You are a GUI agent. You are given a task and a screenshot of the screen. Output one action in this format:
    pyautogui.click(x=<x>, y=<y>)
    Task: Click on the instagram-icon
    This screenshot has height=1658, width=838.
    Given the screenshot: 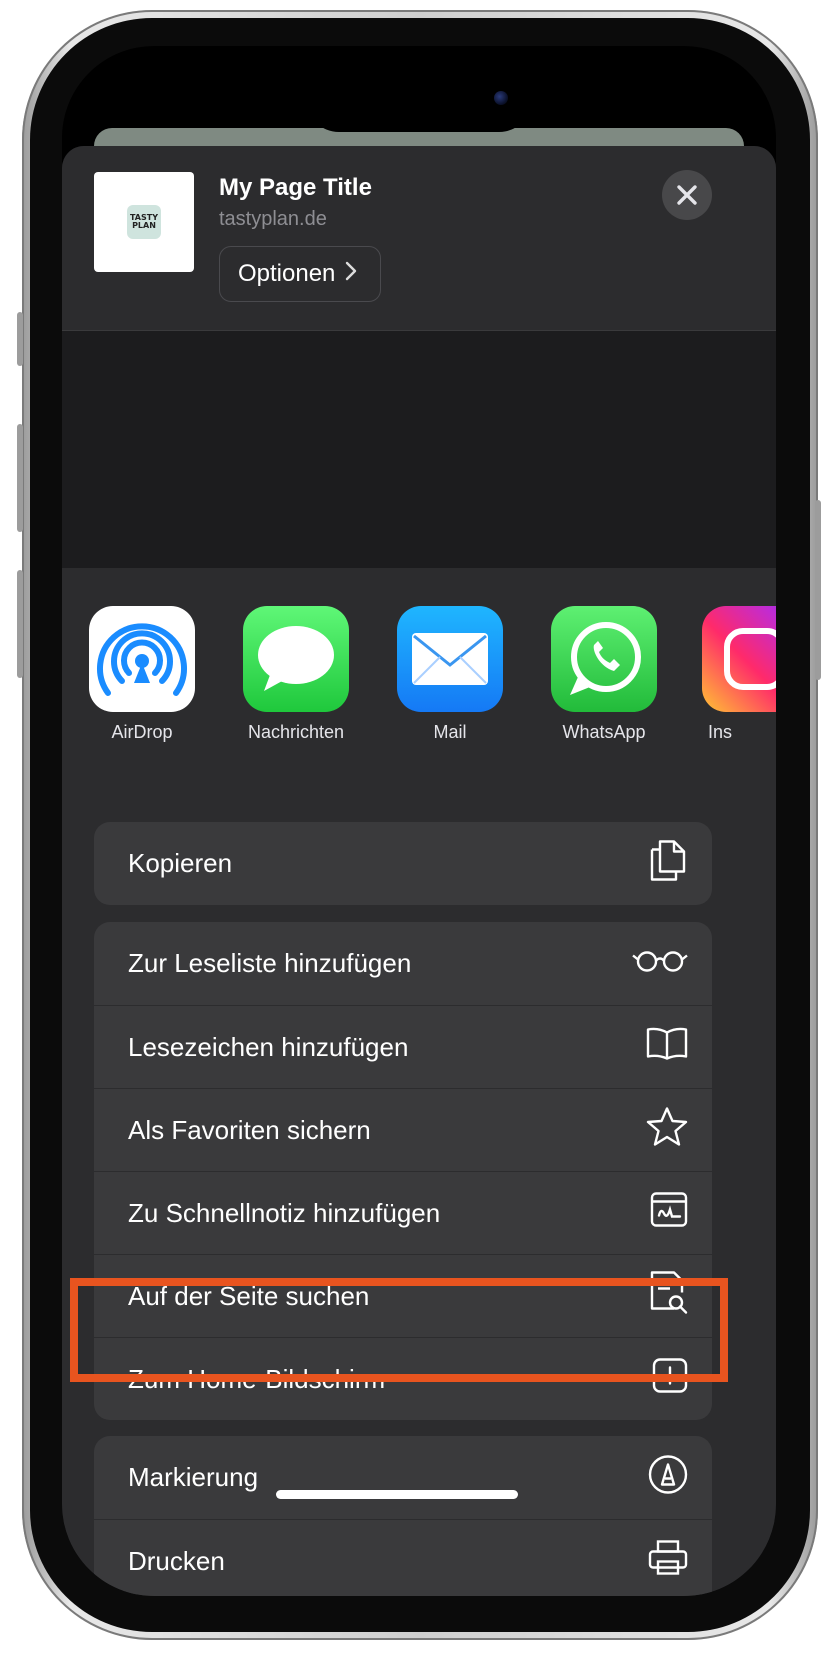 What is the action you would take?
    pyautogui.click(x=739, y=659)
    